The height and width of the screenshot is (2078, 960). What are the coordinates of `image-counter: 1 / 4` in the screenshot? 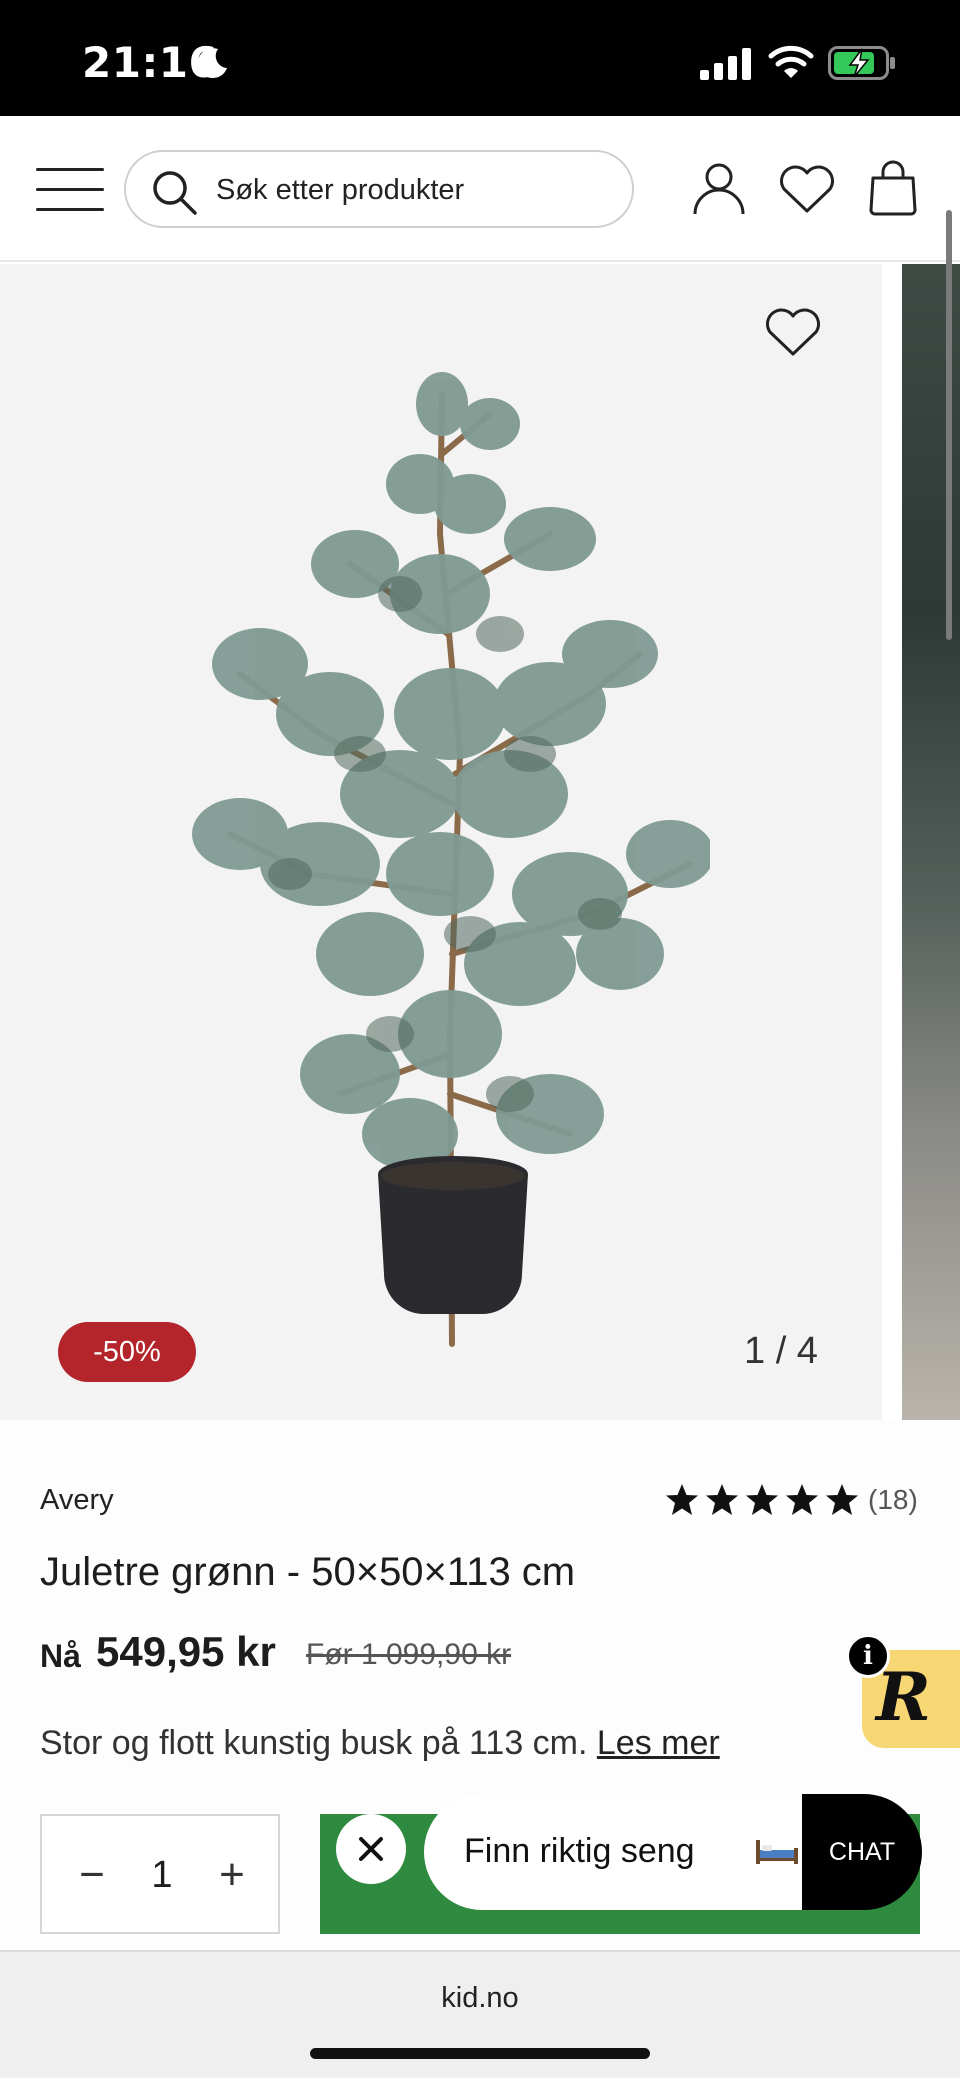 It's located at (781, 1351).